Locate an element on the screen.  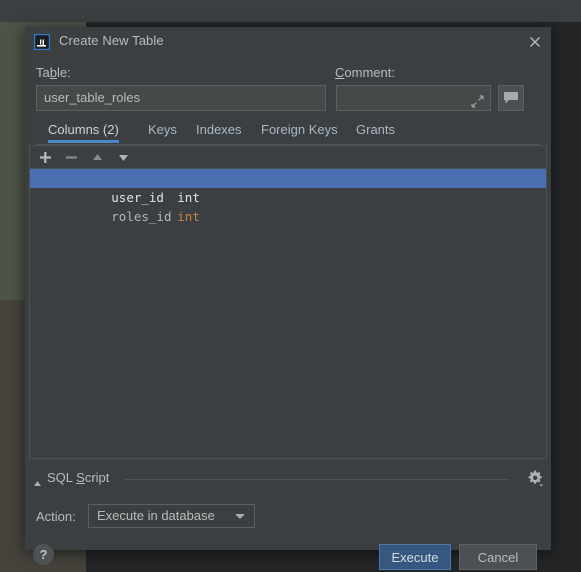
table-row: user_id int is located at coordinates (288, 187).